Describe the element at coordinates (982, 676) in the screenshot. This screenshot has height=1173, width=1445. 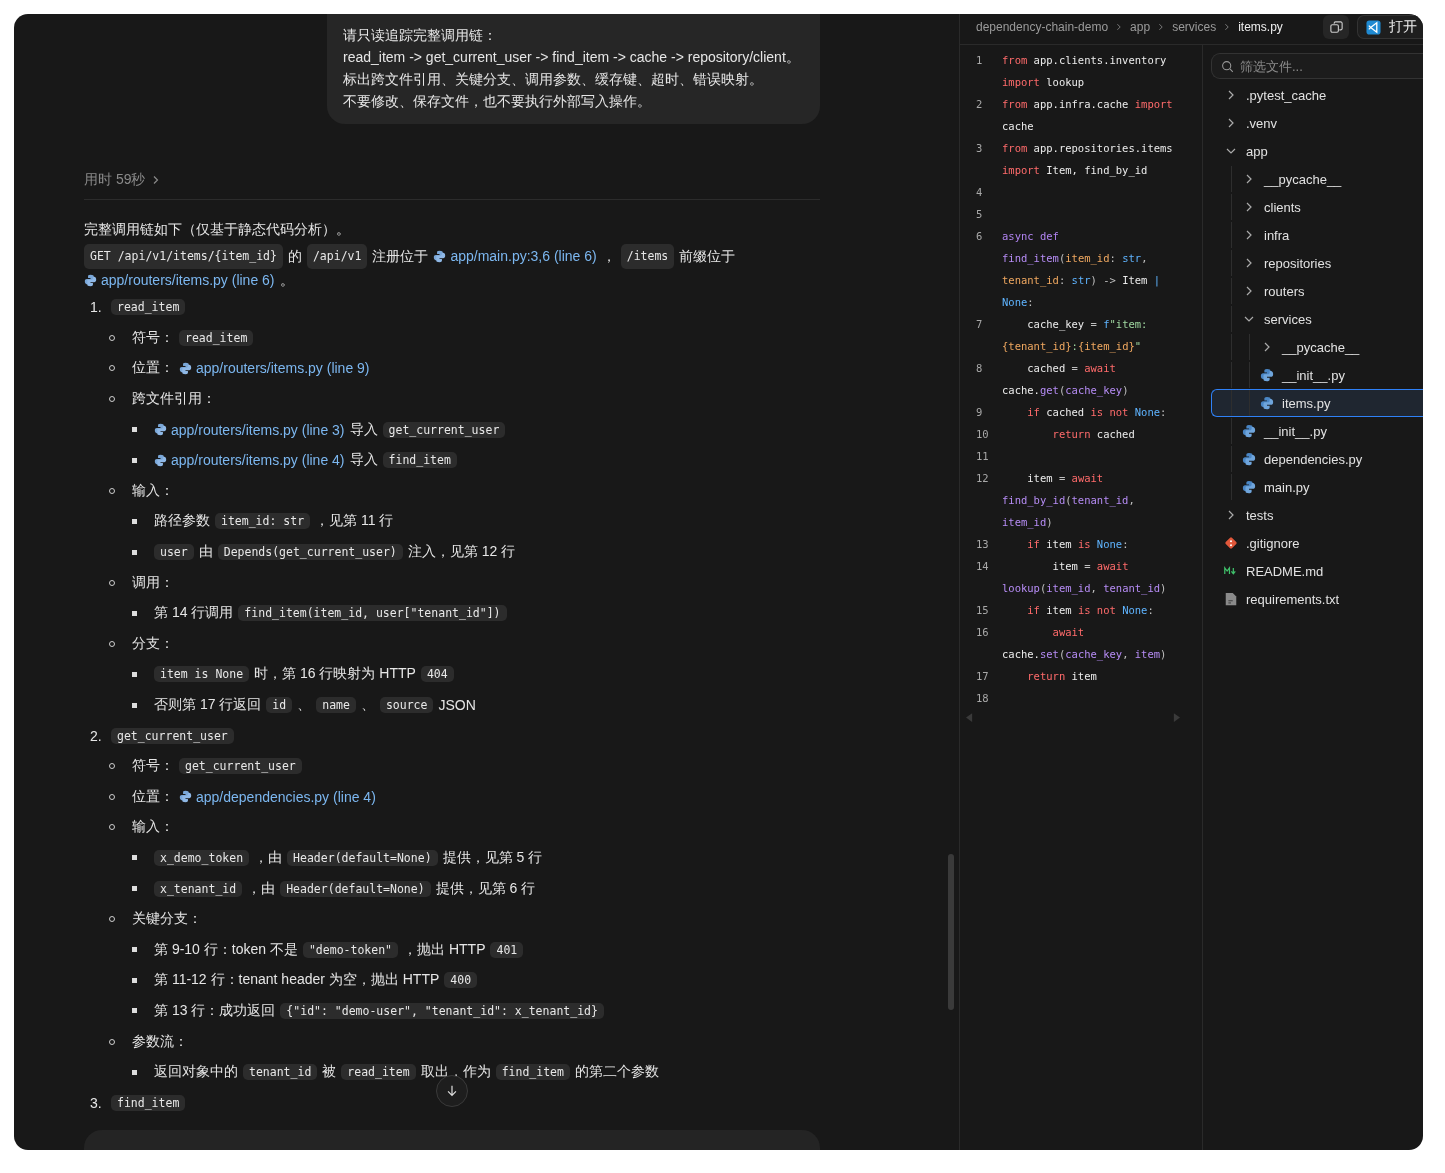
I see `line-number: 17` at that location.